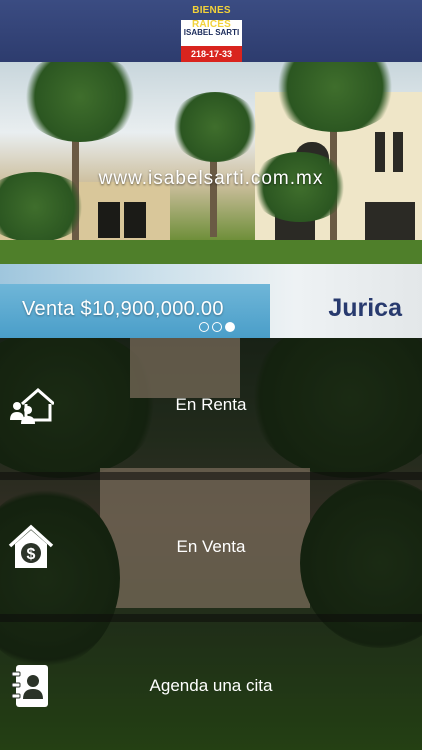 The image size is (422, 750). I want to click on carousel-indicator, so click(217, 327).